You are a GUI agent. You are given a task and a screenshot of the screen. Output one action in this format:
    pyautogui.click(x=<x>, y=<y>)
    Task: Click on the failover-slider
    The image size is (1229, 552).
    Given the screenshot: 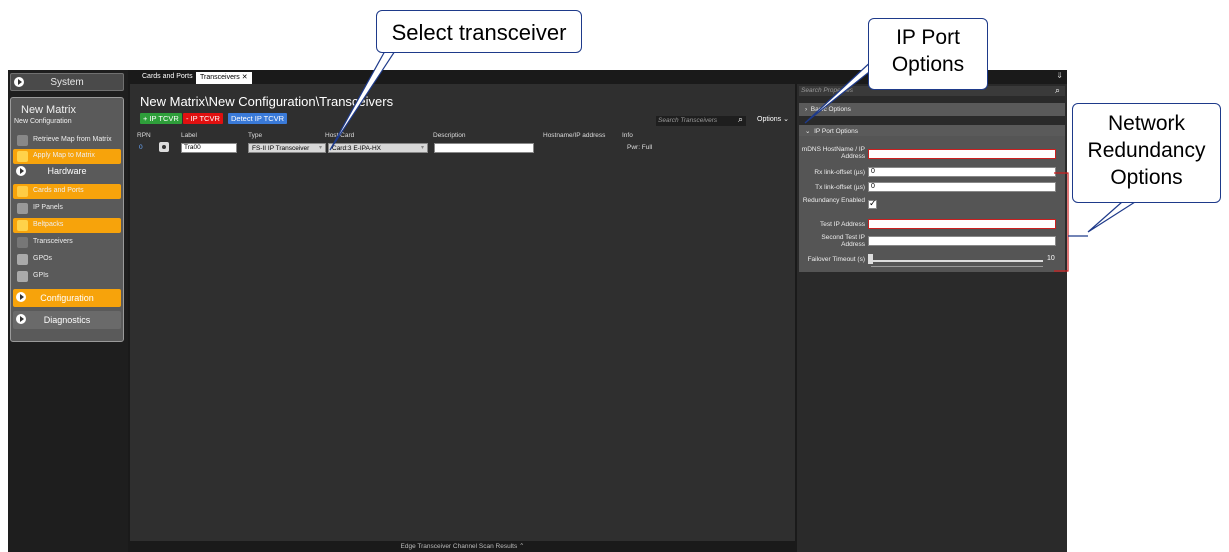 What is the action you would take?
    pyautogui.click(x=957, y=261)
    